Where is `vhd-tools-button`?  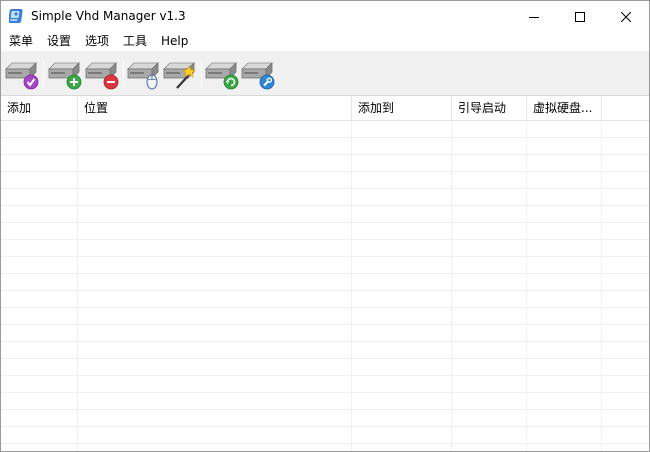
vhd-tools-button is located at coordinates (258, 74).